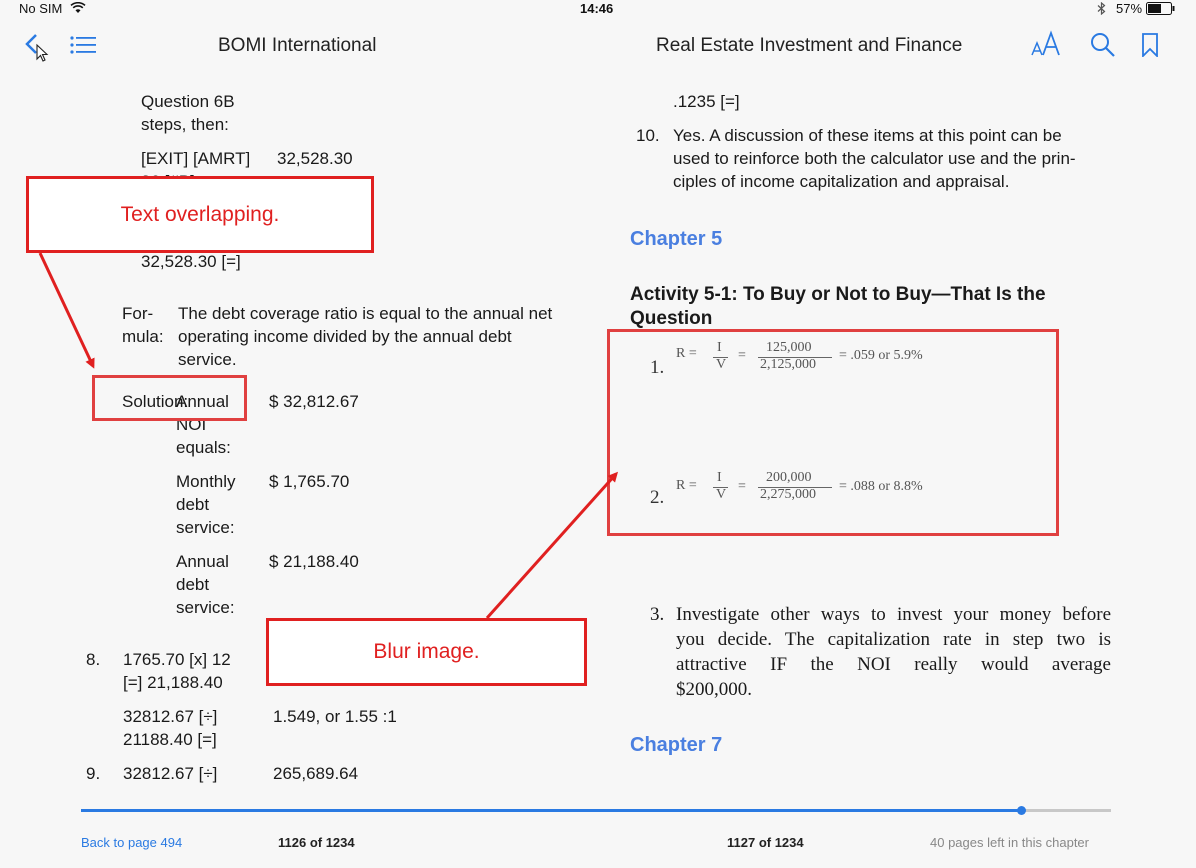 This screenshot has width=1196, height=868. I want to click on page-progress-fill, so click(551, 810).